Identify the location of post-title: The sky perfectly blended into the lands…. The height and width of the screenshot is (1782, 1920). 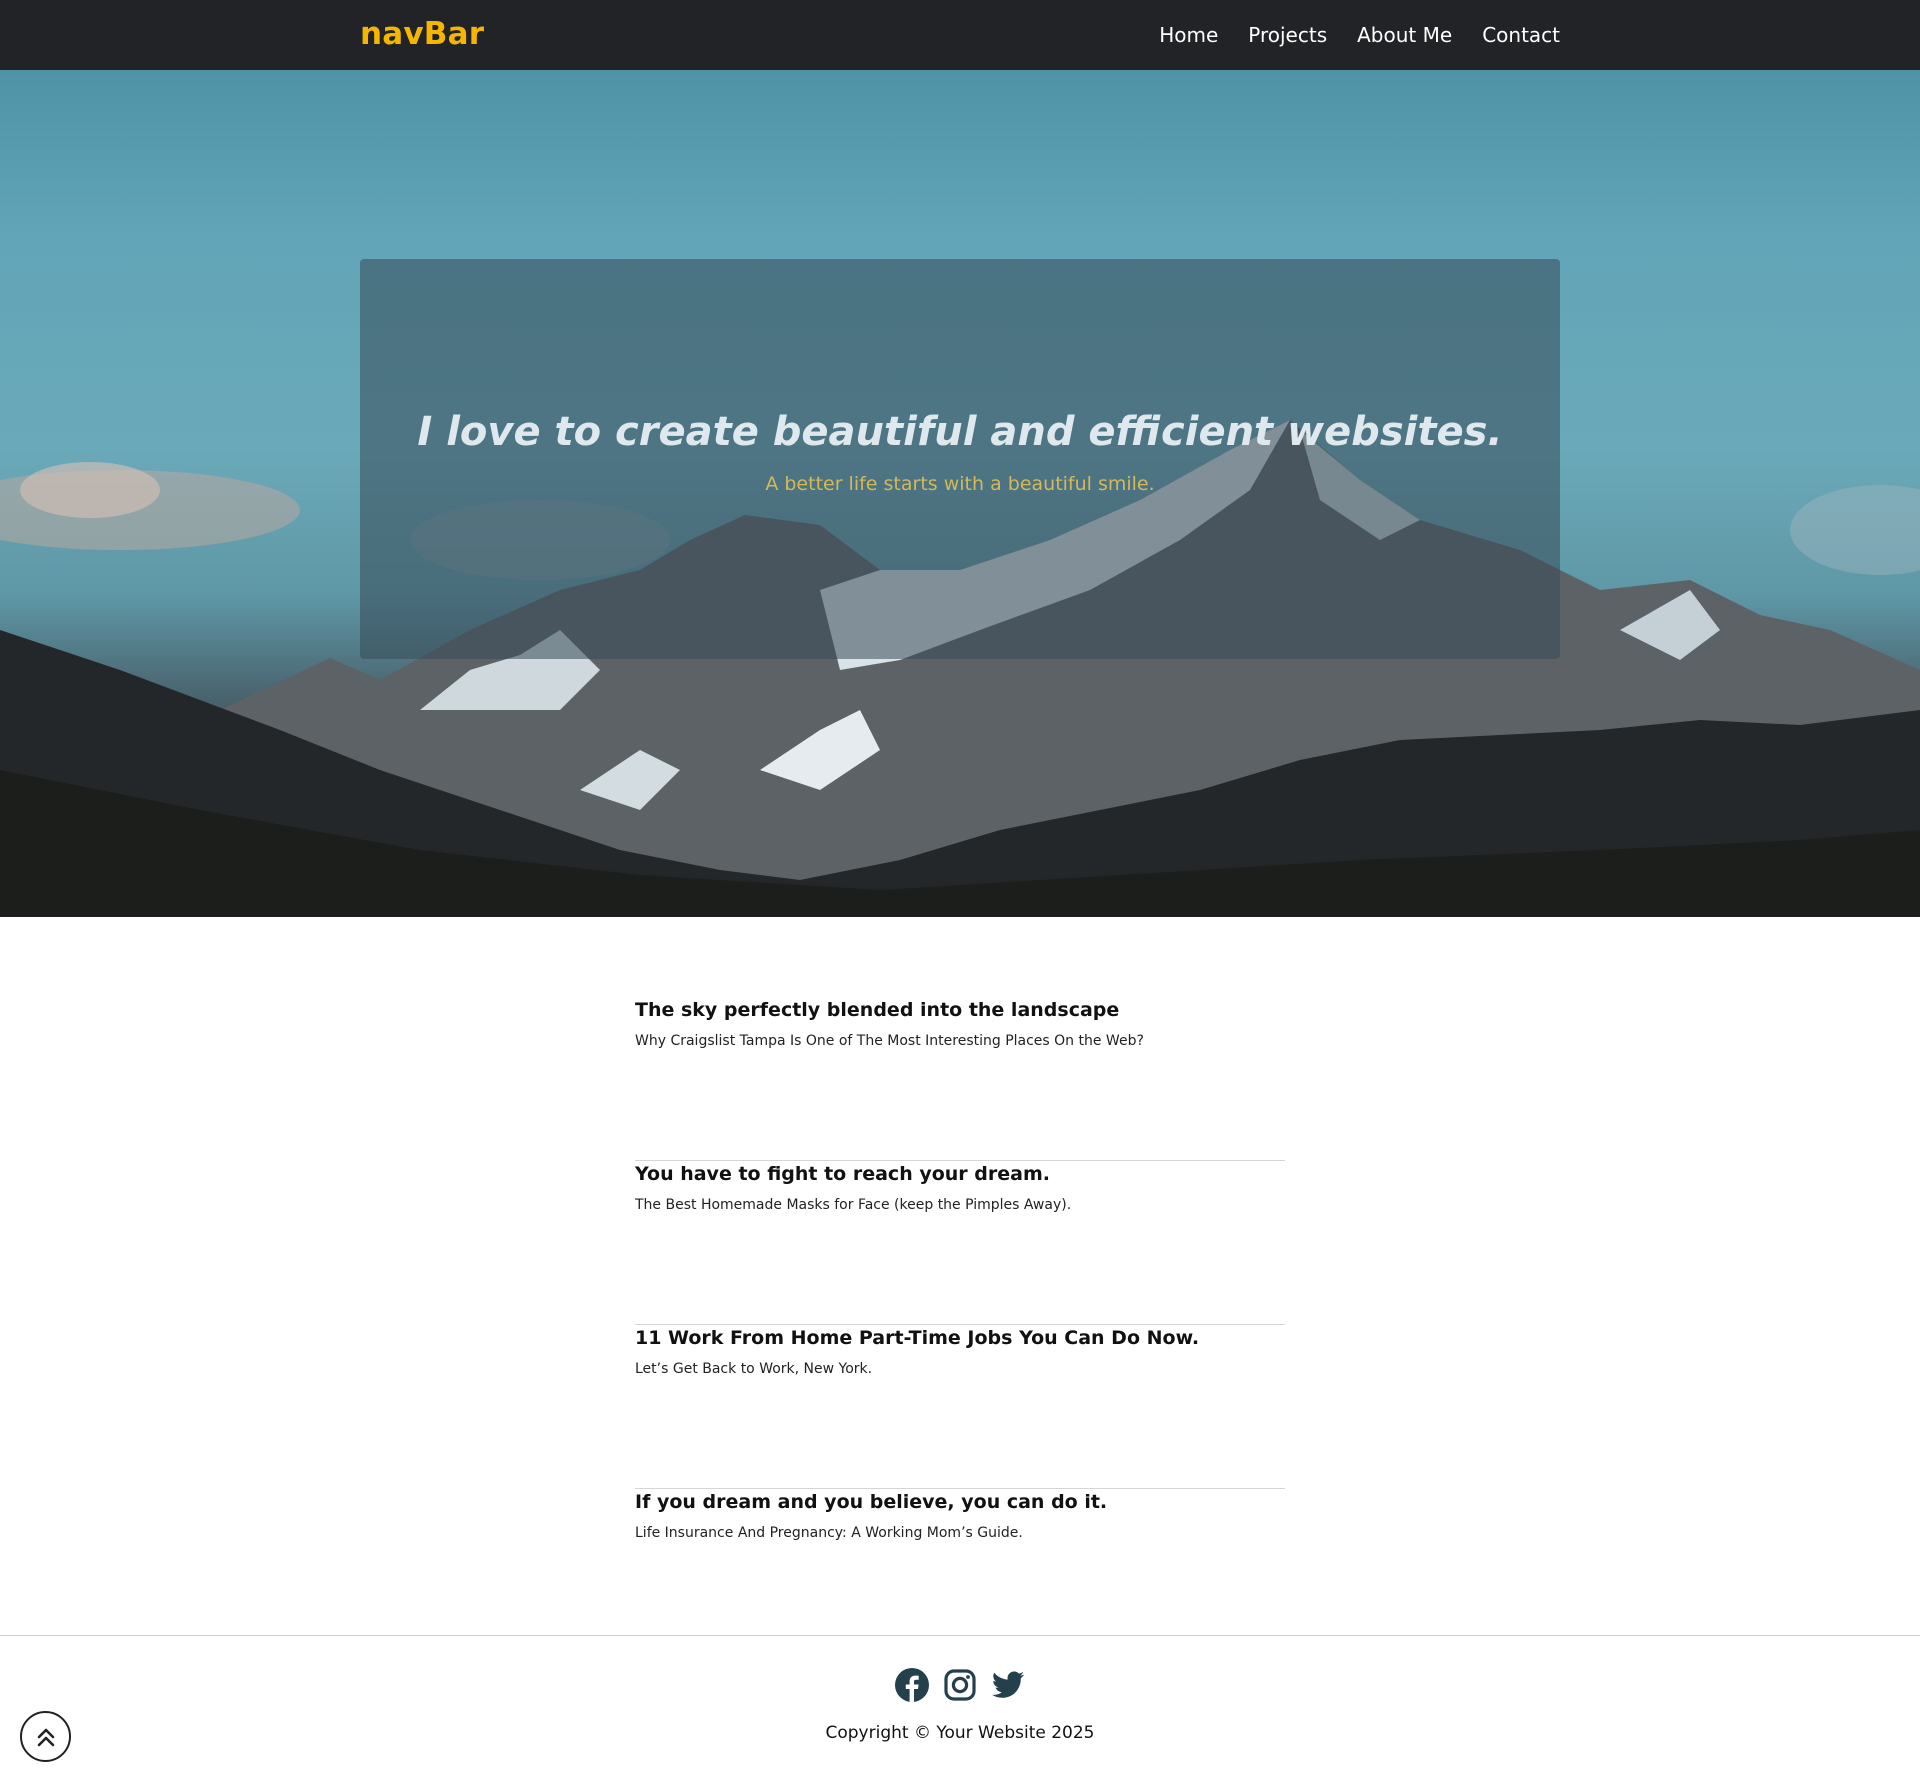
(960, 1010).